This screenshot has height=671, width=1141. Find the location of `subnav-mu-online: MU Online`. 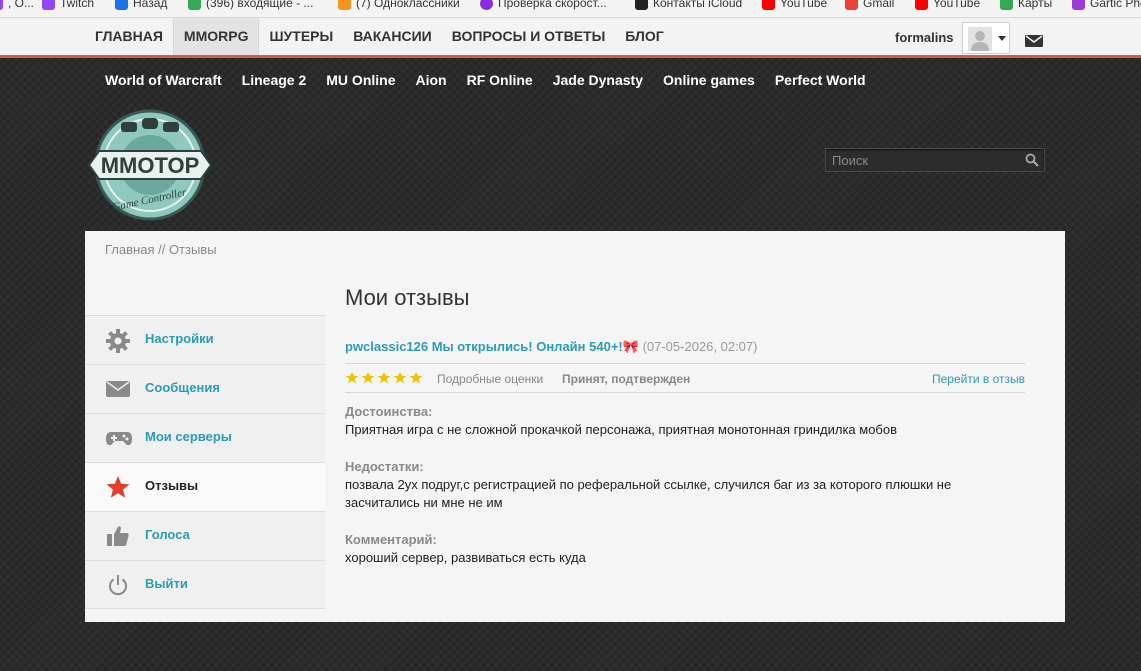

subnav-mu-online: MU Online is located at coordinates (360, 80).